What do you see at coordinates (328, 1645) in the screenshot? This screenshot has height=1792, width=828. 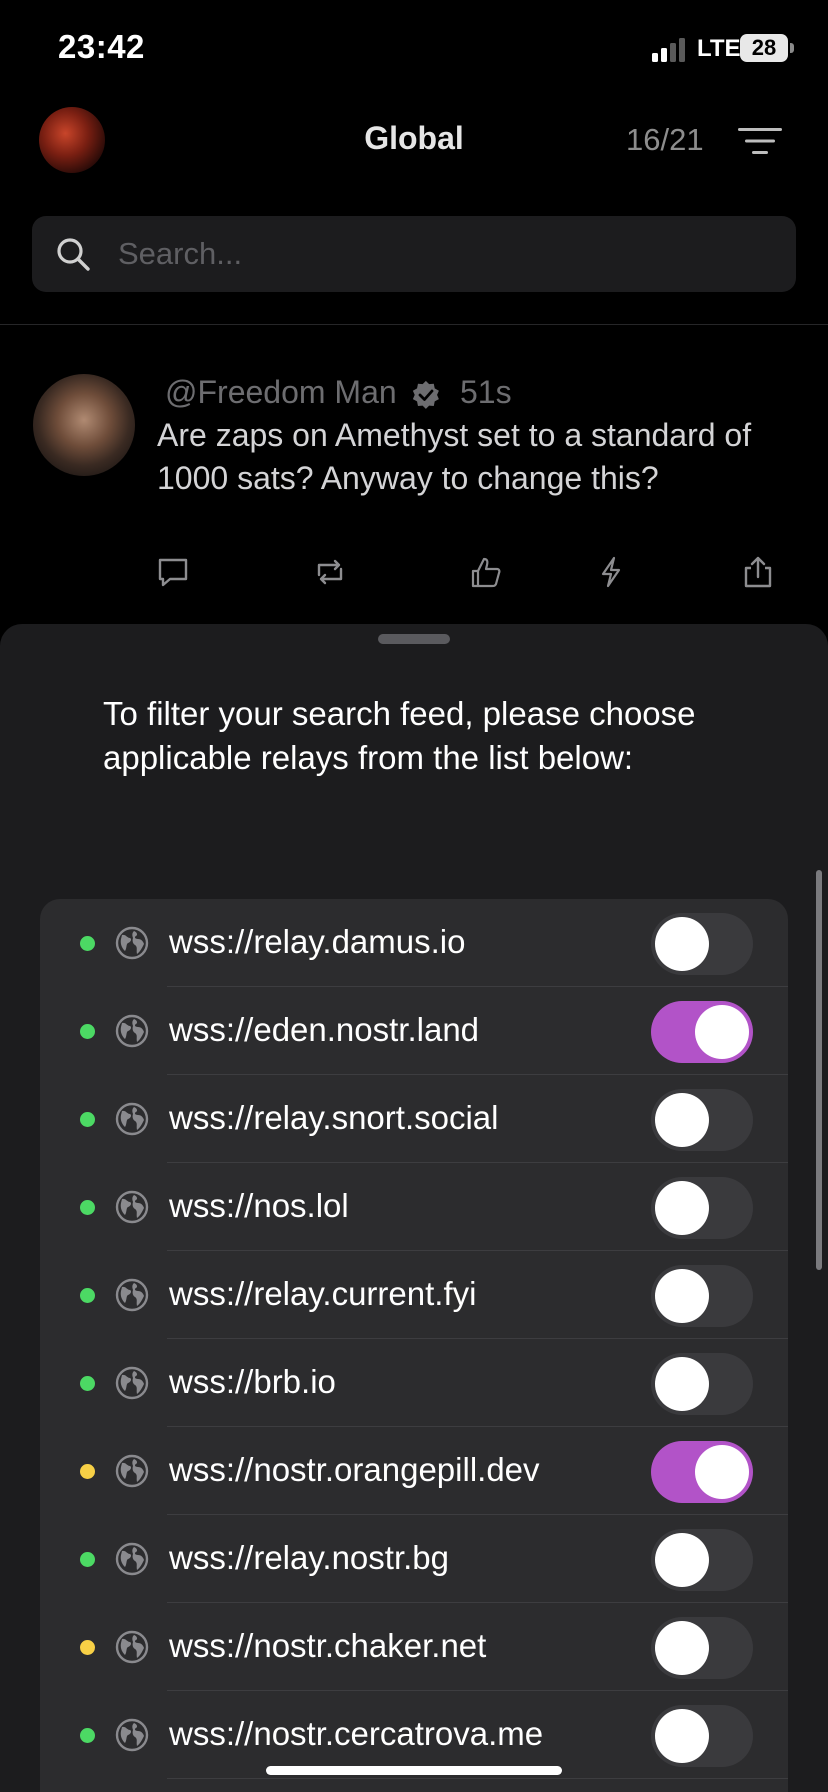 I see `relay-url: wss://nostr.chaker.net` at bounding box center [328, 1645].